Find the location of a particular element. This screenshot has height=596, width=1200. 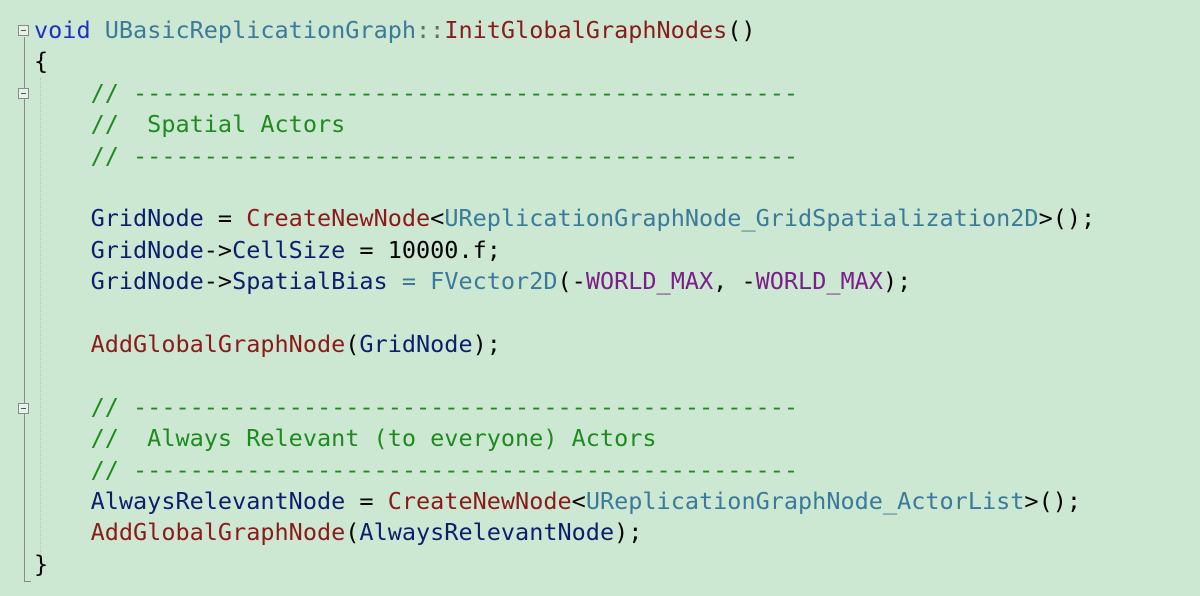

code-token-keyword: void is located at coordinates (62, 30).